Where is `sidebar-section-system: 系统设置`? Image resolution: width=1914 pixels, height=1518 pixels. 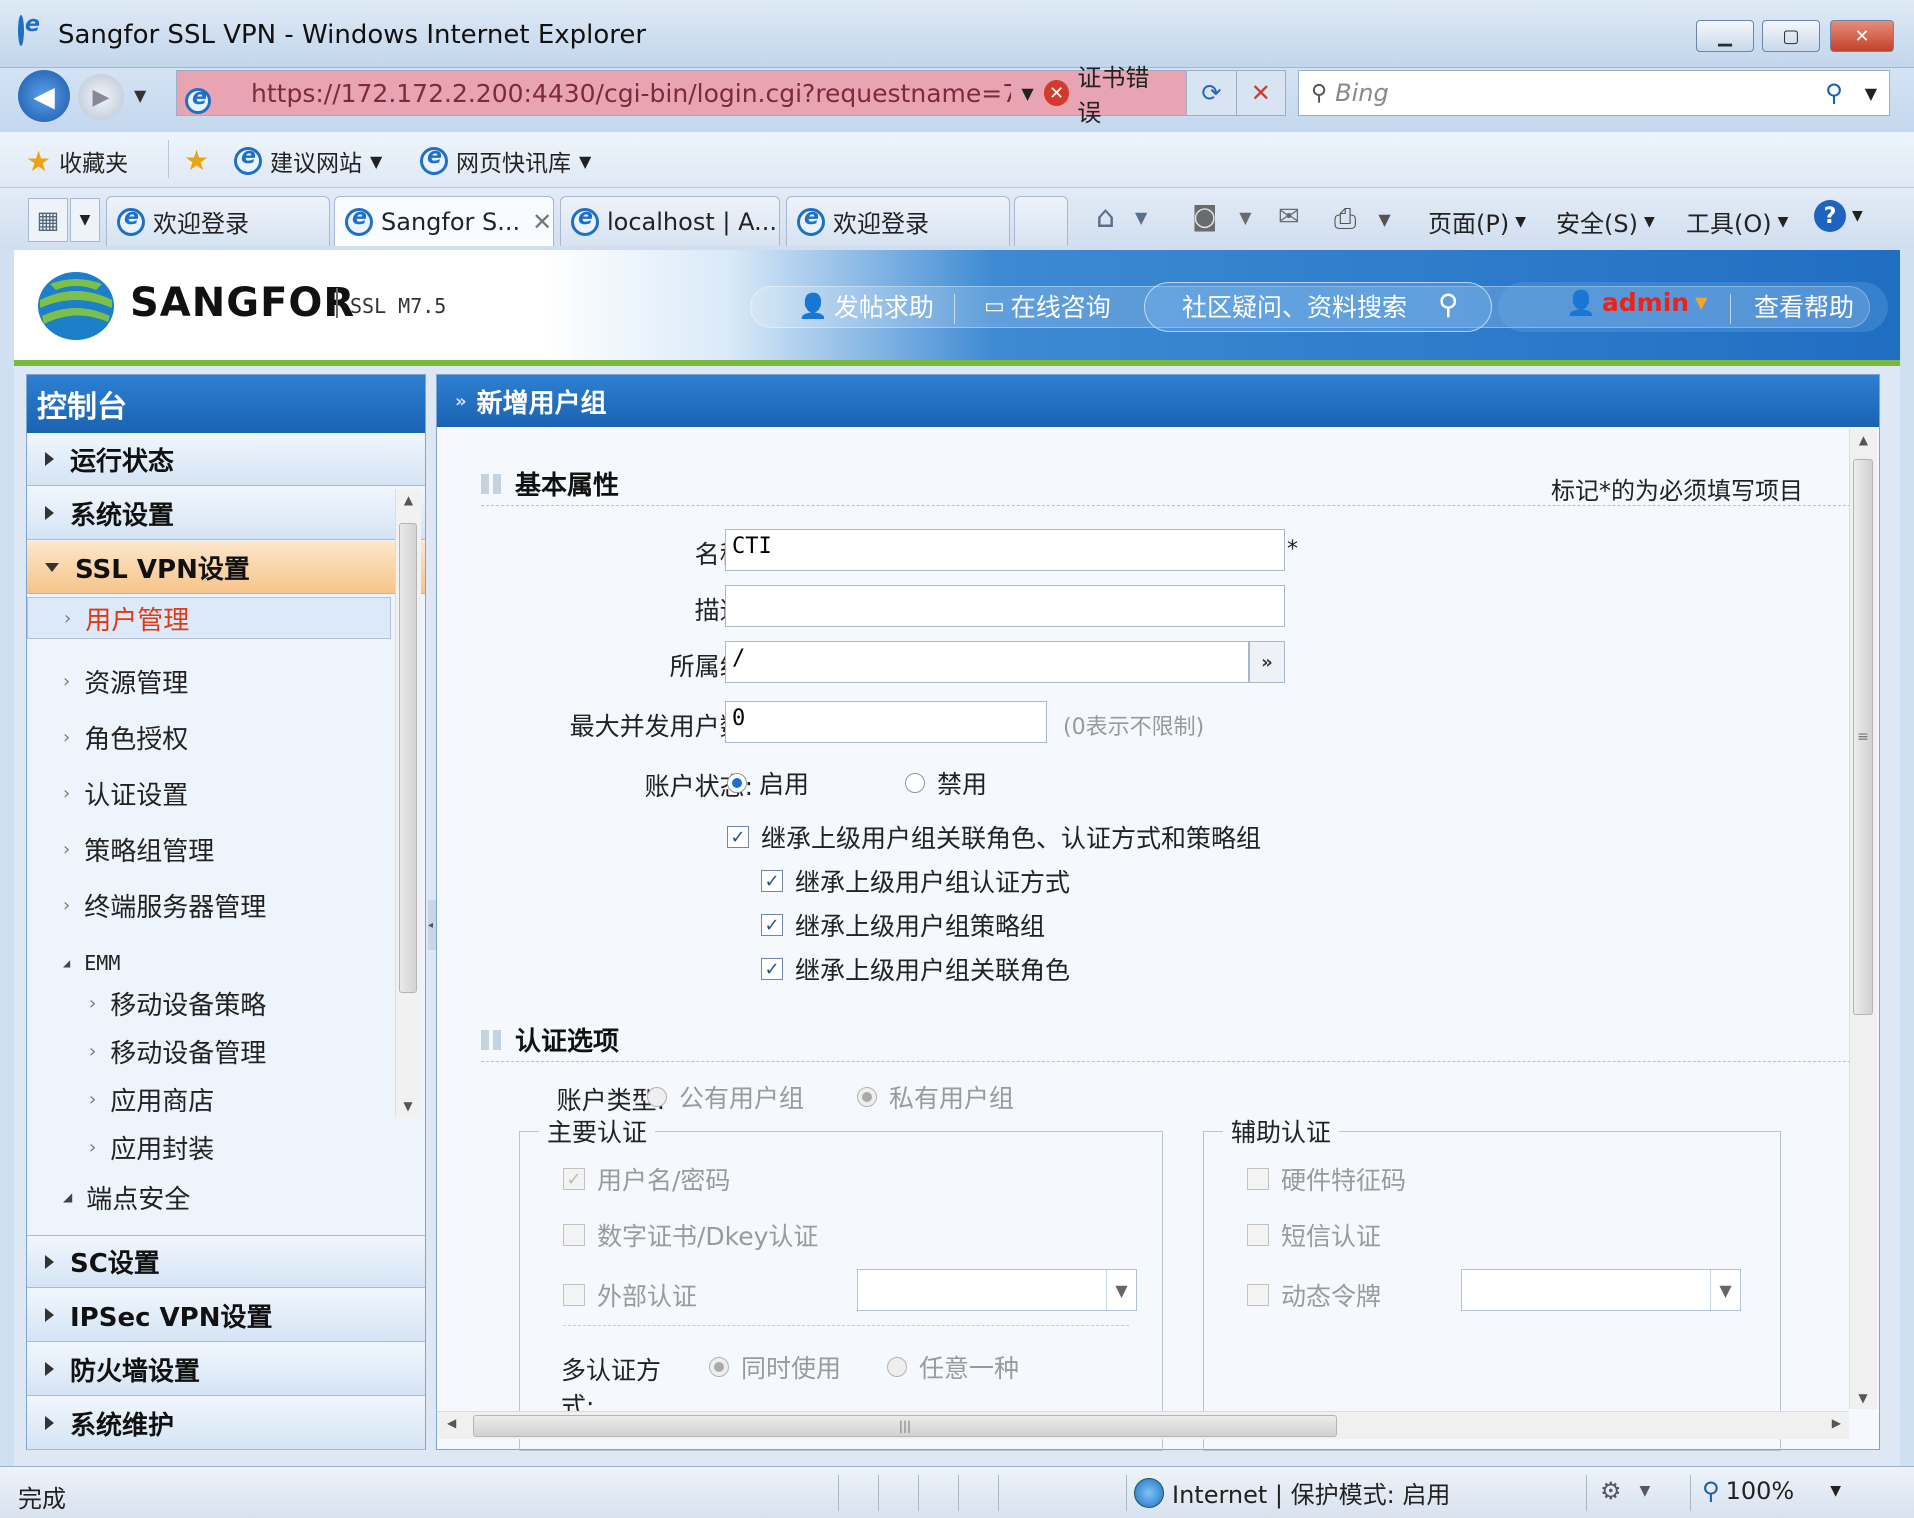 sidebar-section-system: 系统设置 is located at coordinates (226, 513).